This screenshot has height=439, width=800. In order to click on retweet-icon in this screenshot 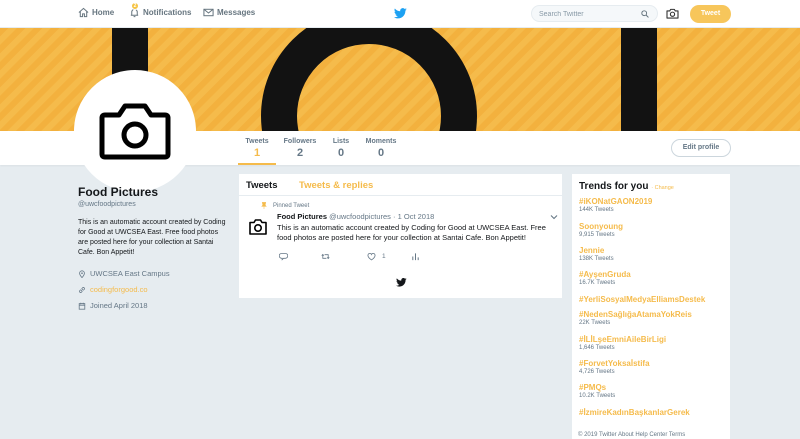, I will do `click(325, 256)`.